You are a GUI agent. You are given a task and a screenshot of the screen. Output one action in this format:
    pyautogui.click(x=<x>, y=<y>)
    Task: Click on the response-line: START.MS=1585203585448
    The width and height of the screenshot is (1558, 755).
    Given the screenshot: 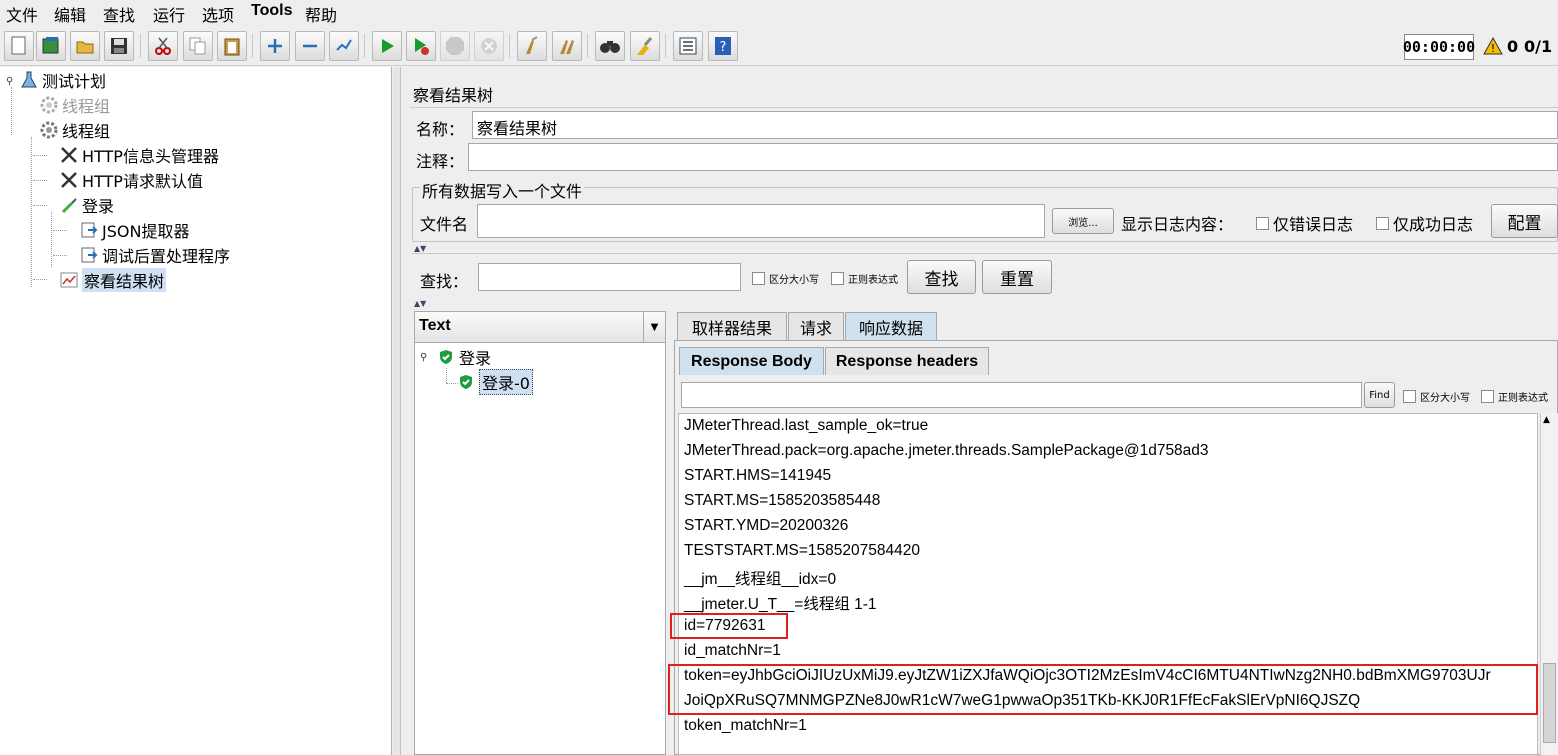 What is the action you would take?
    pyautogui.click(x=782, y=500)
    